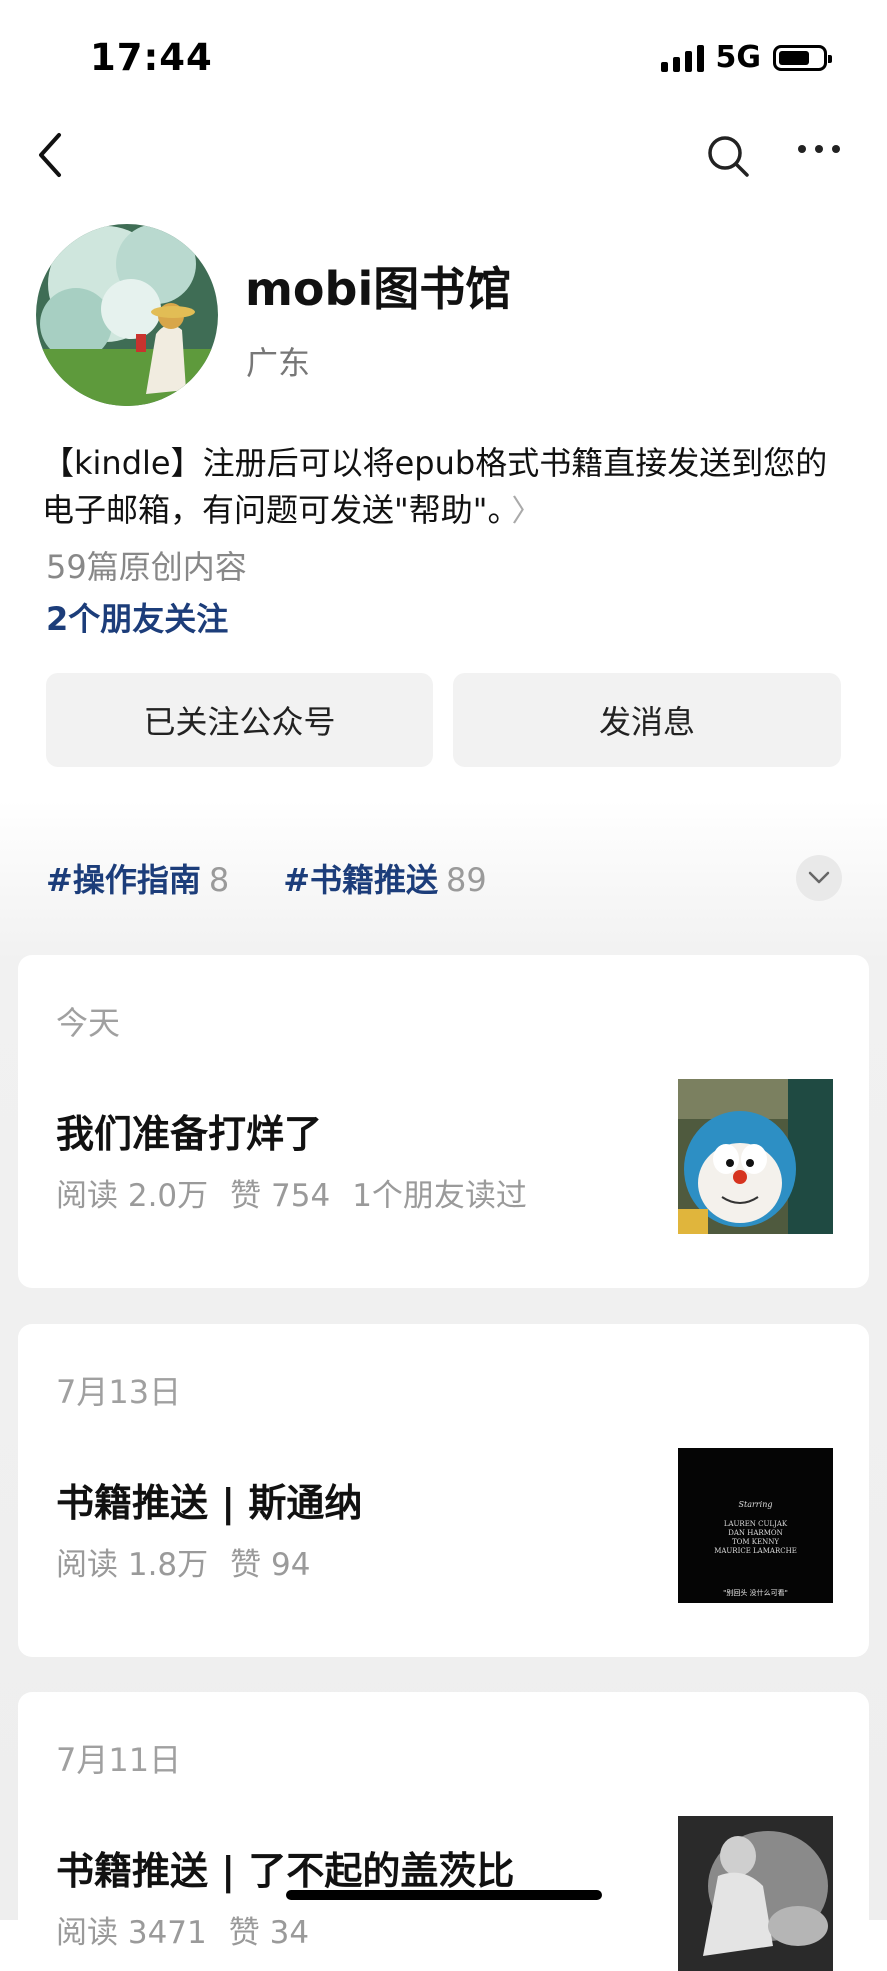 Image resolution: width=887 pixels, height=1971 pixels. What do you see at coordinates (132, 1565) in the screenshot?
I see `article-reads: 阅读 1.8万` at bounding box center [132, 1565].